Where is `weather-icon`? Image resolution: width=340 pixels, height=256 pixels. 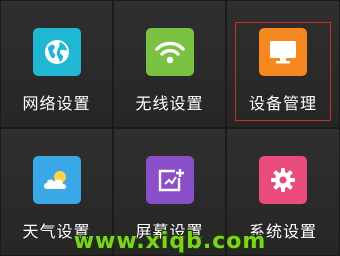
weather-icon is located at coordinates (56, 180).